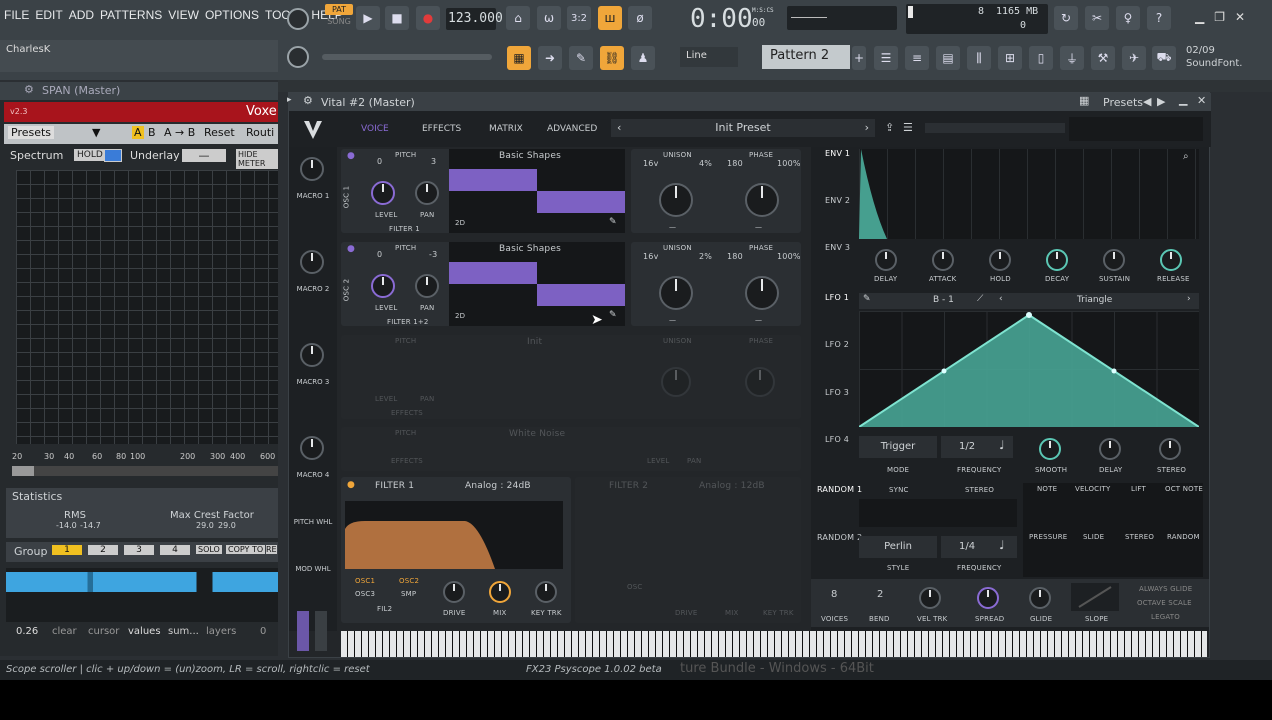 The height and width of the screenshot is (720, 1272). Describe the element at coordinates (232, 15) in the screenshot. I see `menu-options: OPTIONS` at that location.